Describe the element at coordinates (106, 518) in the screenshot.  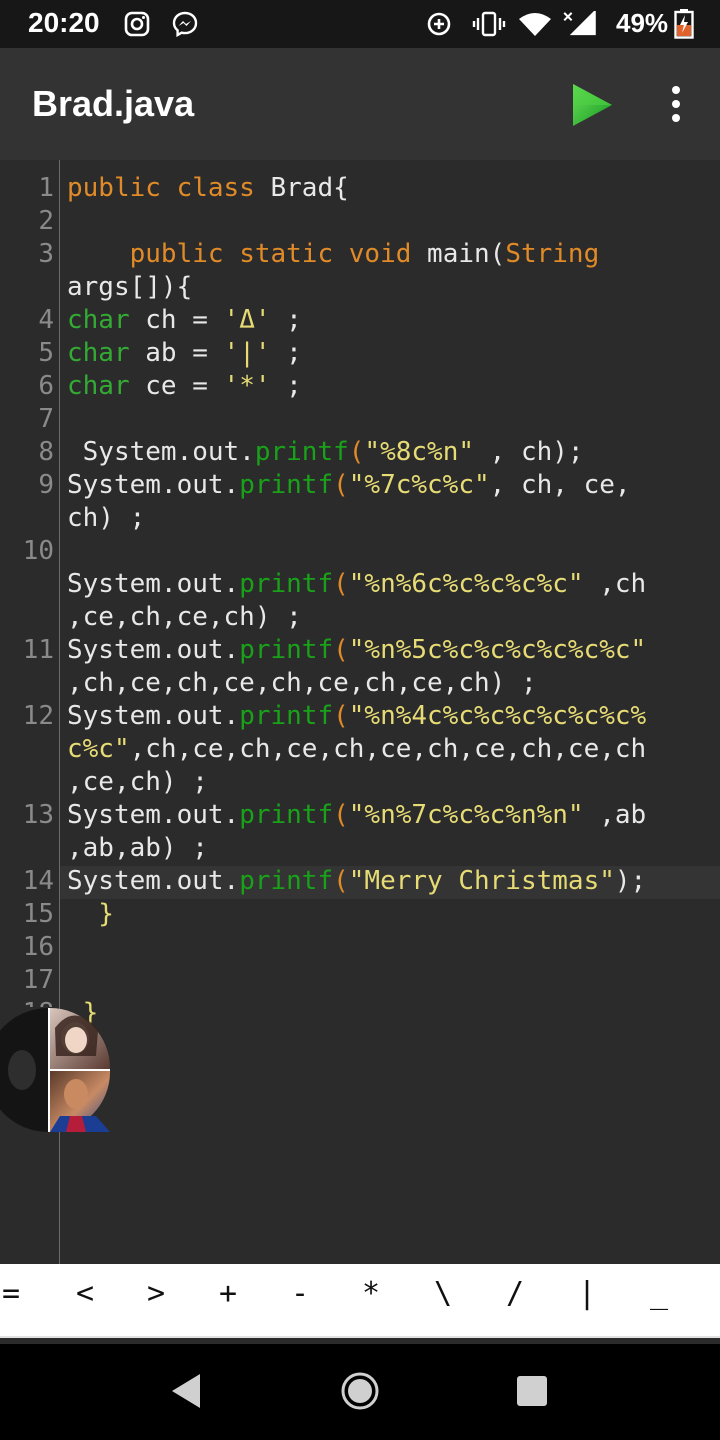
I see `code-line: ch) ;` at that location.